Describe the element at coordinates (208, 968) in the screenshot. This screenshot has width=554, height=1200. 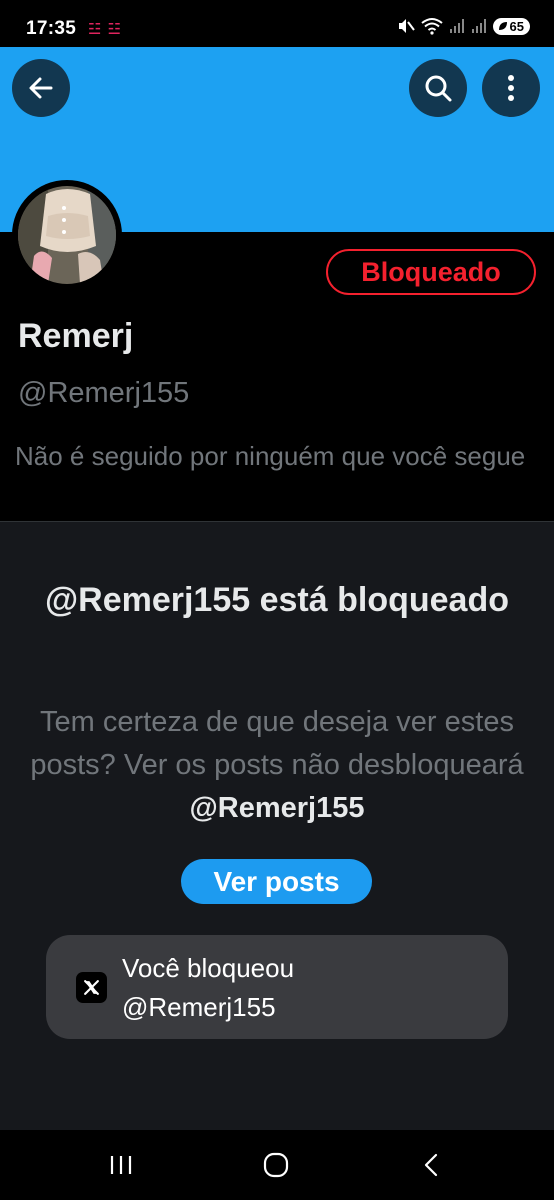
I see `toast-line-1: Você bloqueou` at that location.